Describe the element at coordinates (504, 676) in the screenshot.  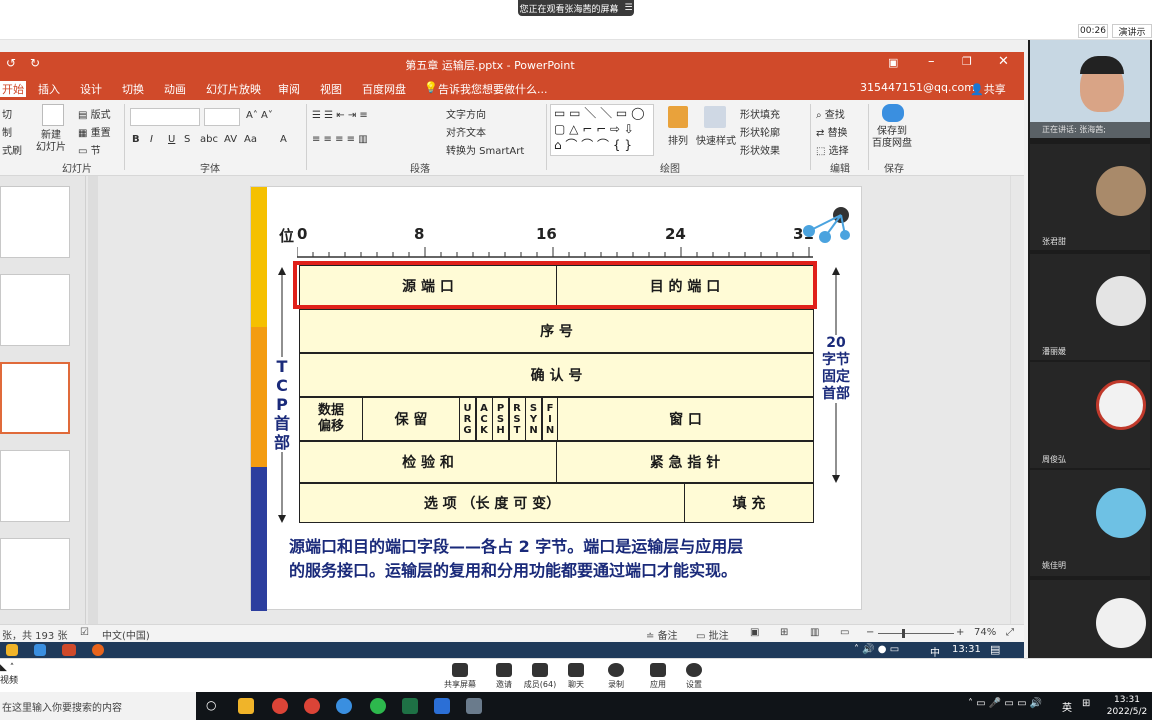
I see `invite-button: 邀请` at that location.